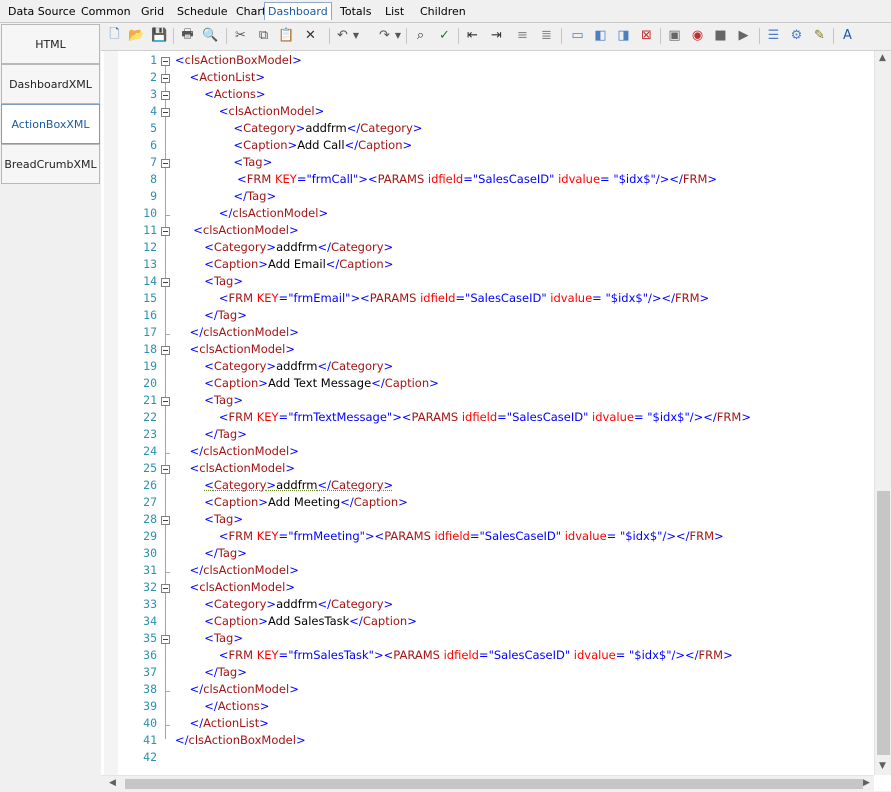  What do you see at coordinates (310, 35) in the screenshot?
I see `delete-icon: ✕` at bounding box center [310, 35].